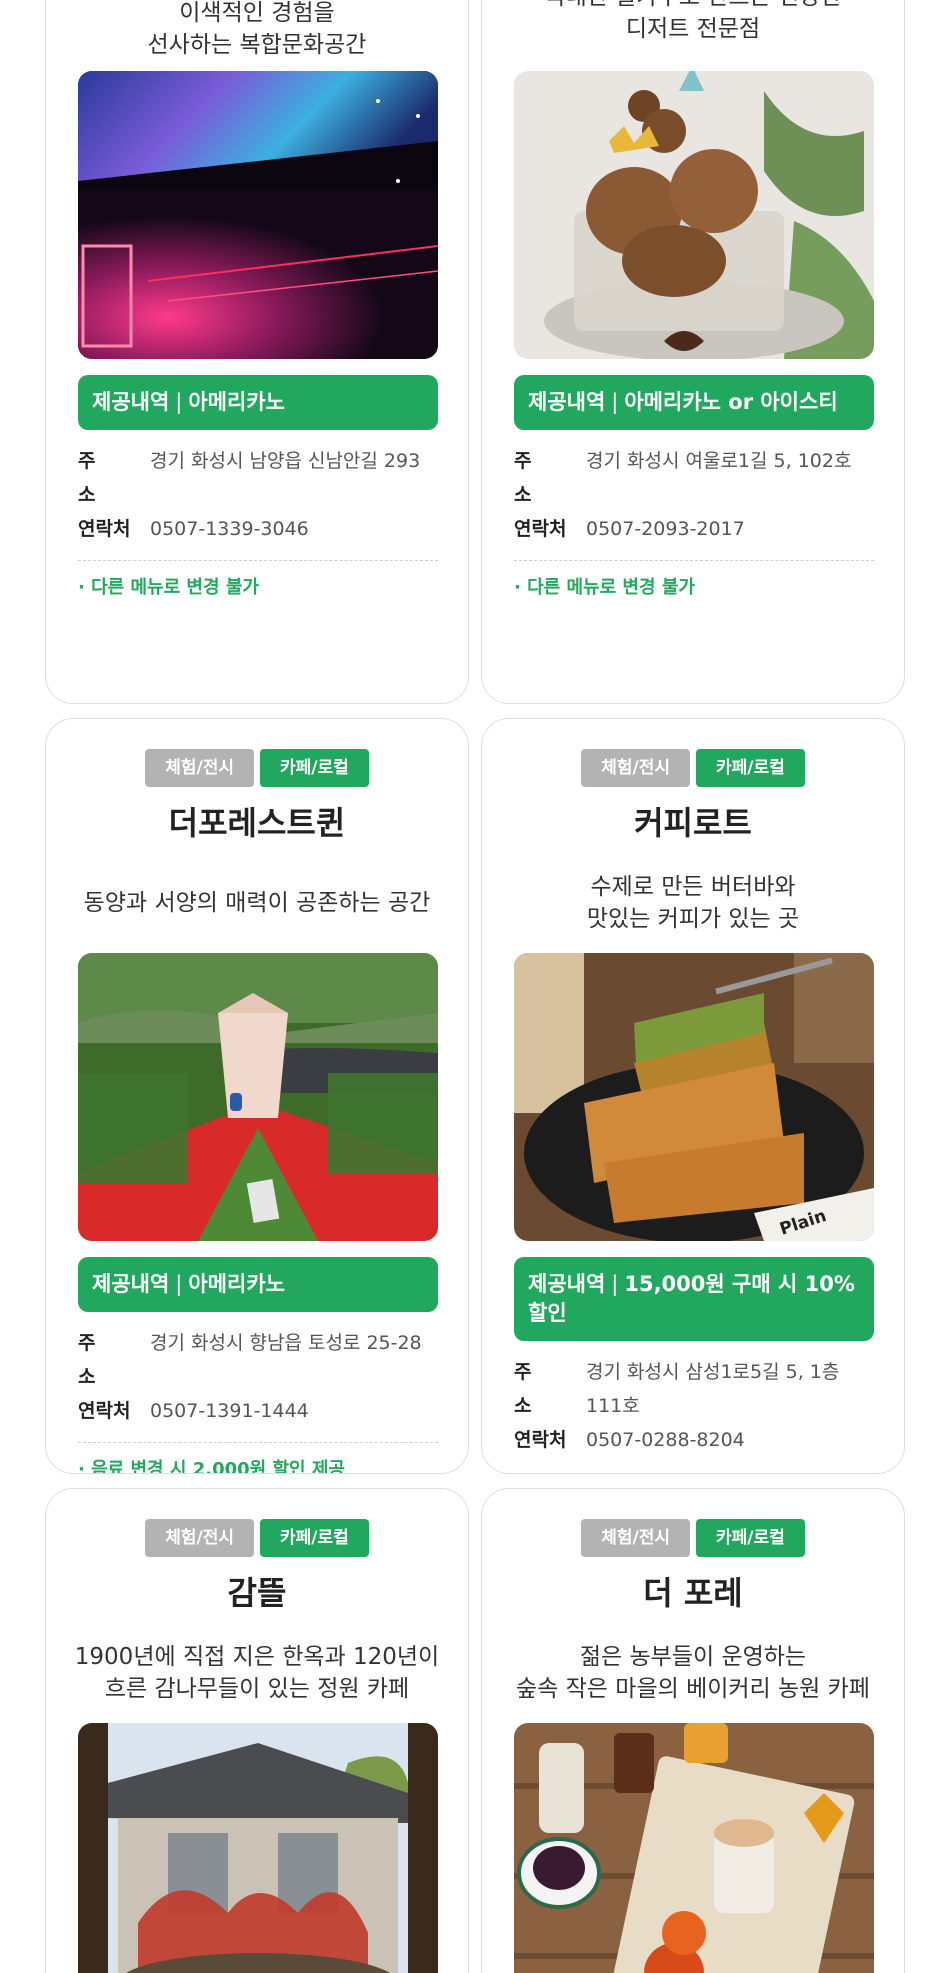 The height and width of the screenshot is (1973, 950). What do you see at coordinates (692, 21) in the screenshot?
I see `cafe-description: 국내산 쌀가루로 만드는 건강한 디저트 전문점` at bounding box center [692, 21].